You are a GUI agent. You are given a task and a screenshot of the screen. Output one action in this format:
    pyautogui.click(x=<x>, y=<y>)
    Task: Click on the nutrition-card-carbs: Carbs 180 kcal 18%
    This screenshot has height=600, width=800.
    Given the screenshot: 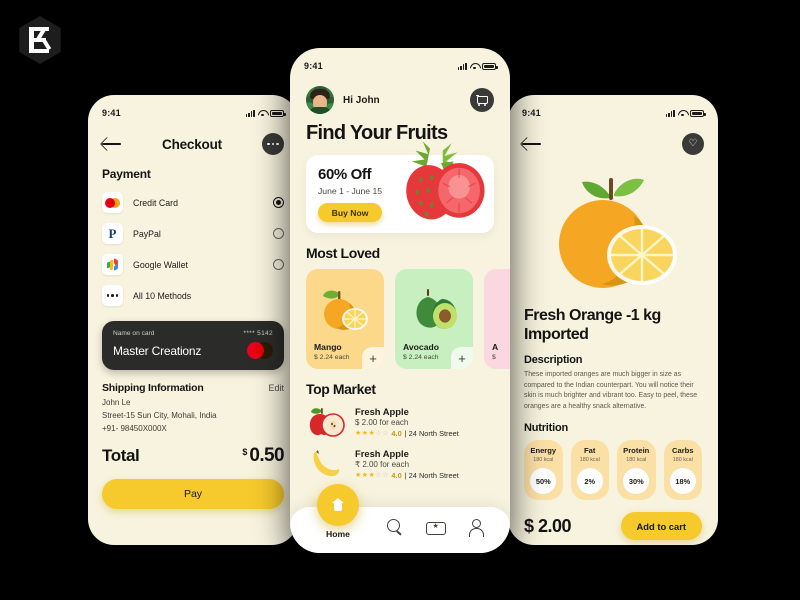 What is the action you would take?
    pyautogui.click(x=682, y=470)
    